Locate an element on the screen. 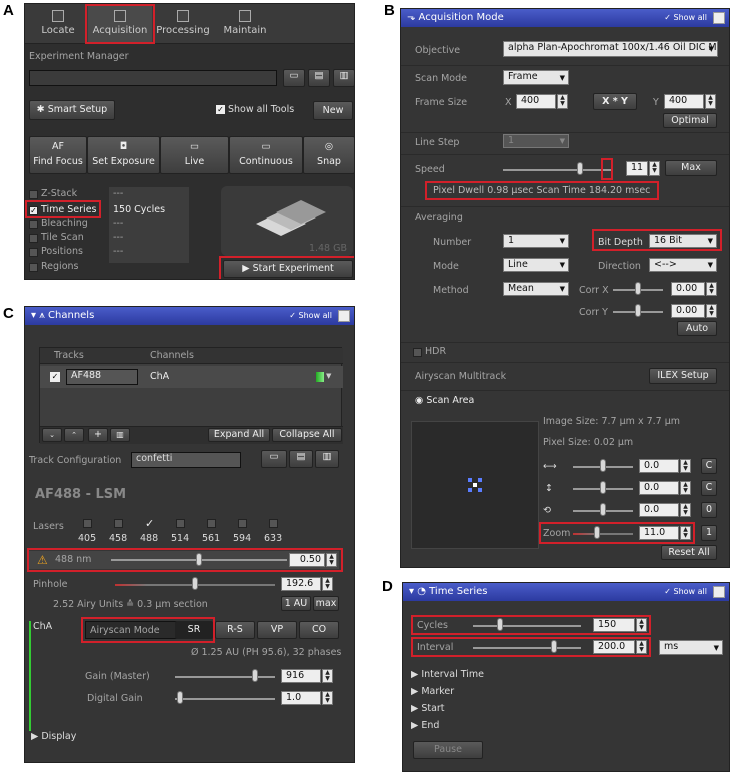 This screenshot has height=776, width=736. tile-scan-checkbox is located at coordinates (33, 238).